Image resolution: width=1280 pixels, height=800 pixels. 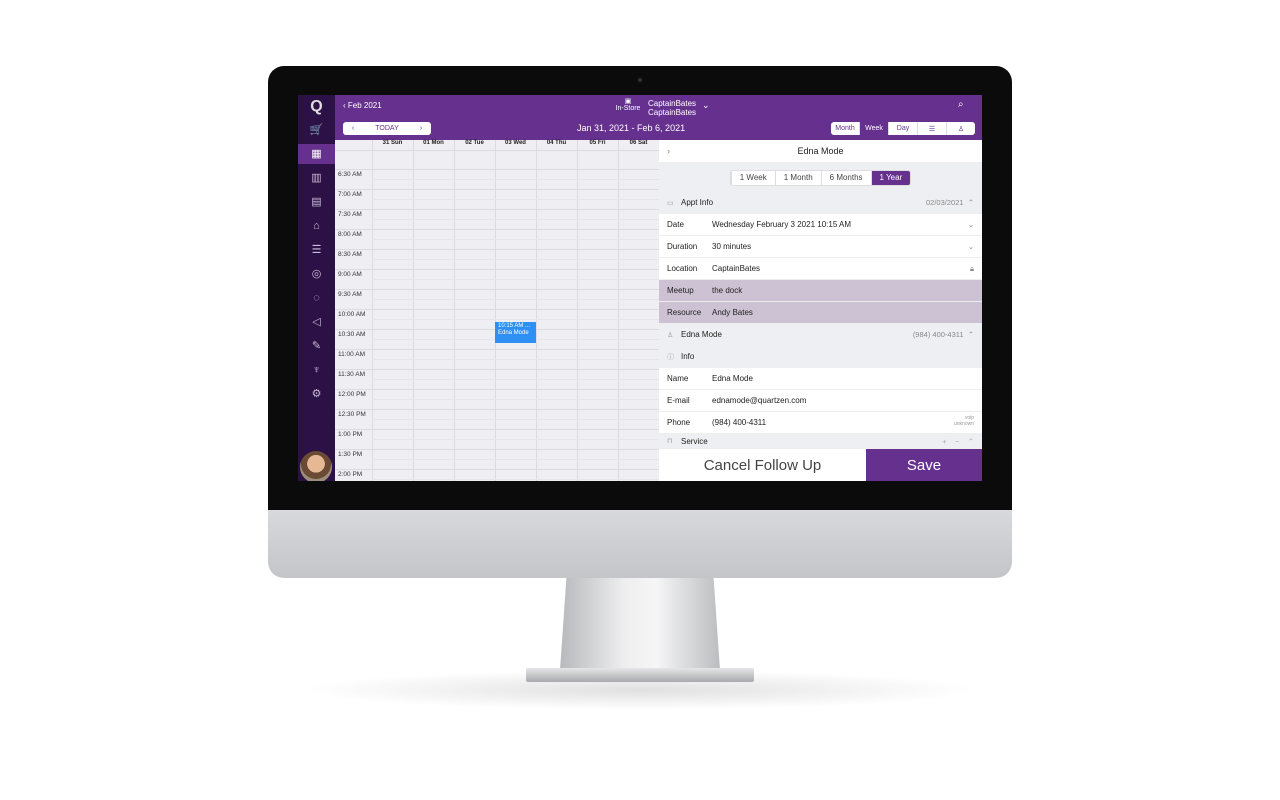 I want to click on location-selector: CaptainBates CaptainBates, so click(x=672, y=108).